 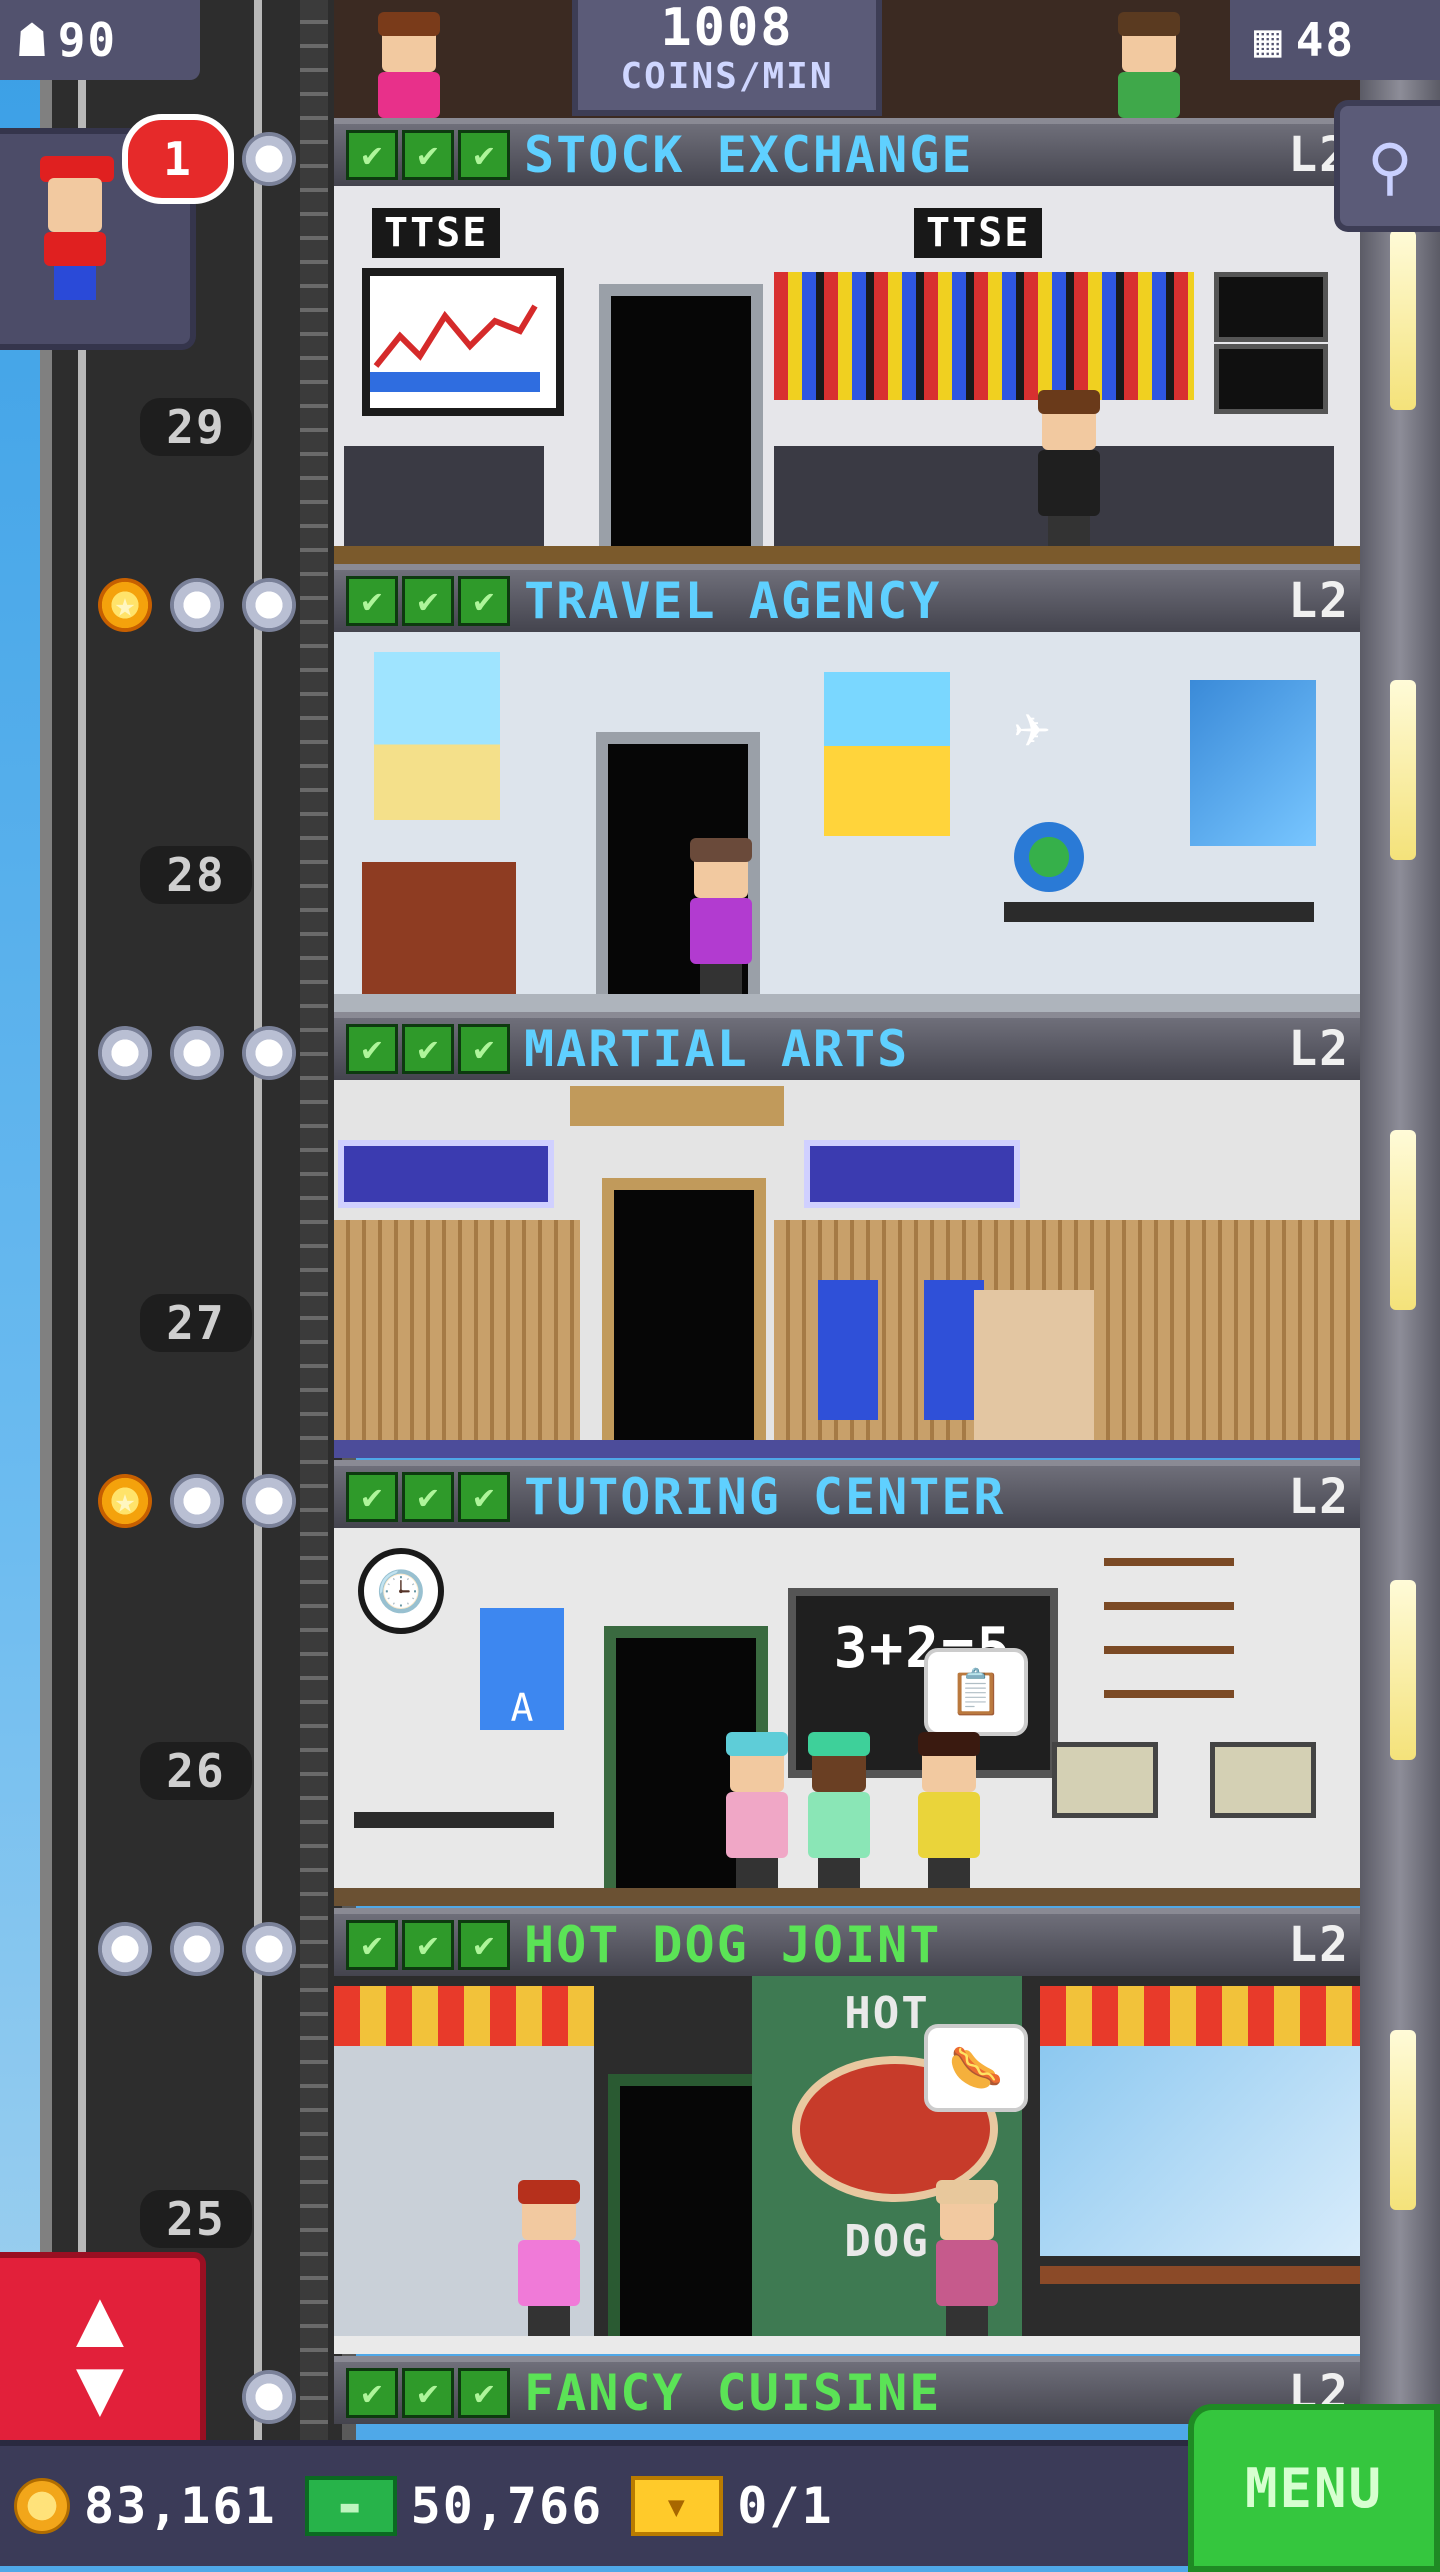 I want to click on magnifier-icon: ⚲, so click(x=1390, y=166).